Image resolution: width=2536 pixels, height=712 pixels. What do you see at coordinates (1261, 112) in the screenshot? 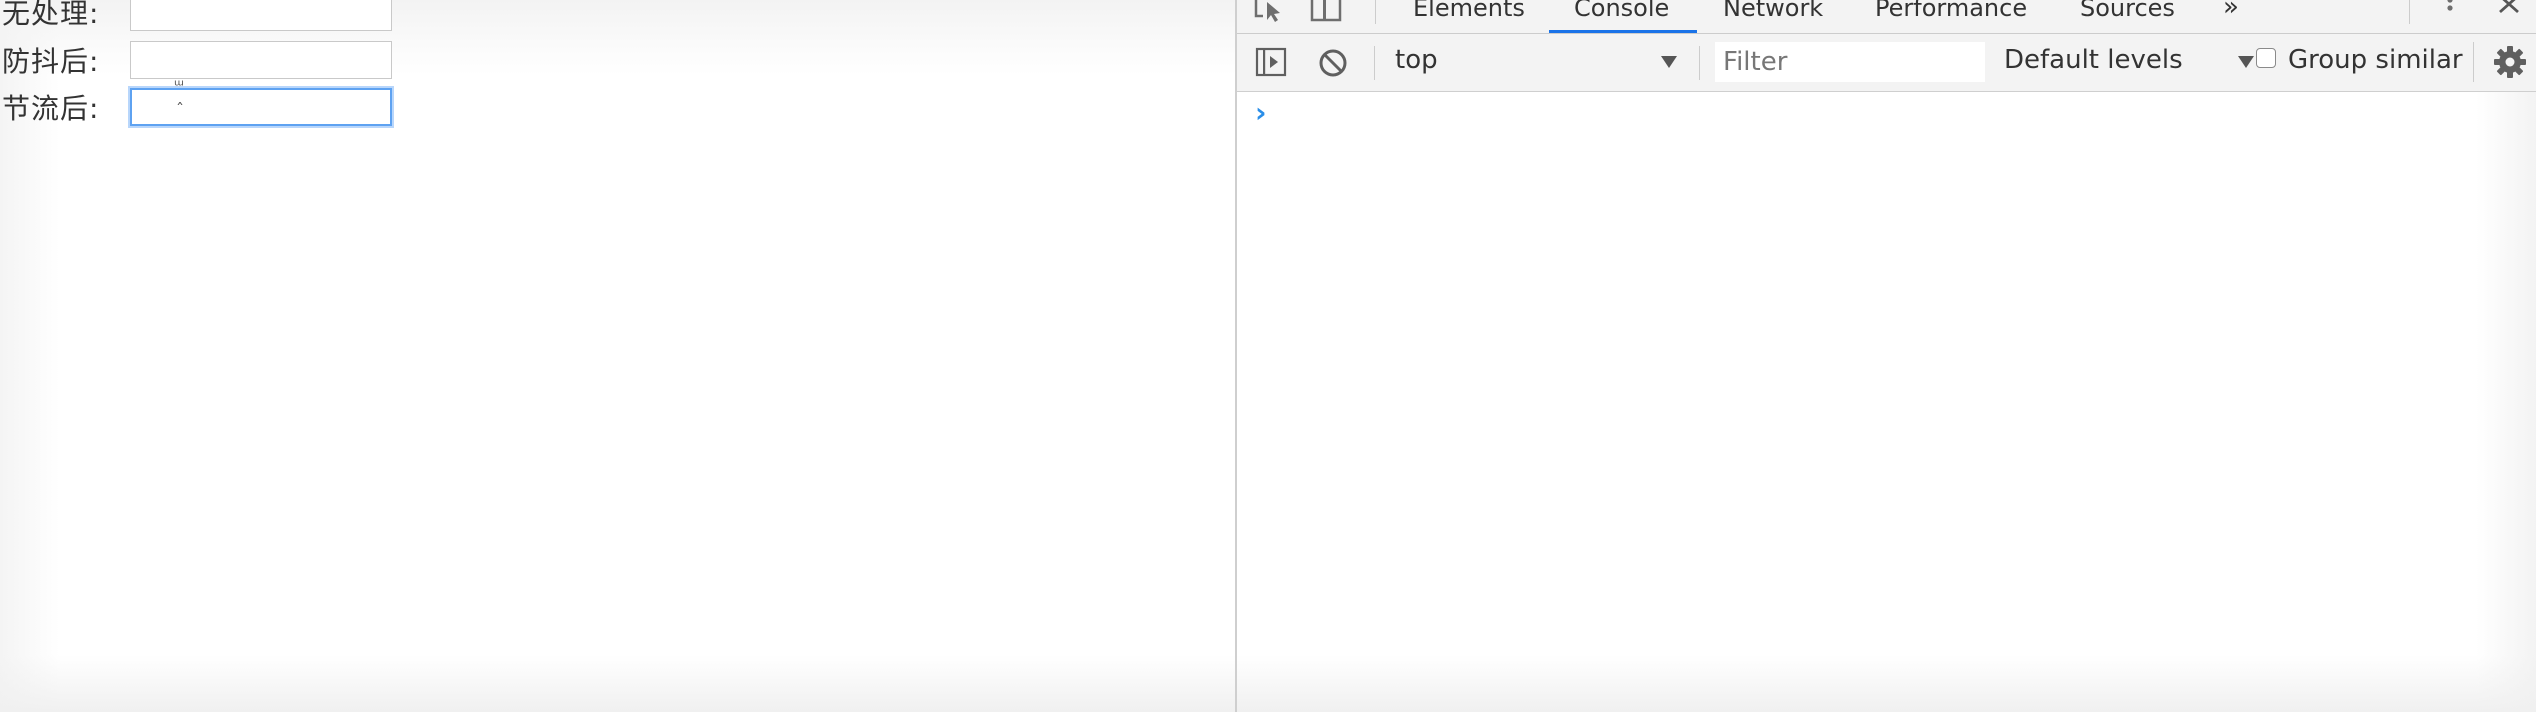
I see `console-prompt-icon: ›` at bounding box center [1261, 112].